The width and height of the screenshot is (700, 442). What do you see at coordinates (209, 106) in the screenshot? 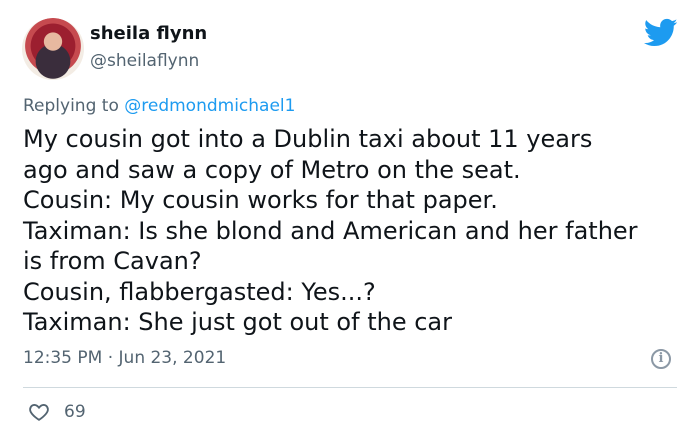
I see `reply-mention-link: @redmondmichael1` at bounding box center [209, 106].